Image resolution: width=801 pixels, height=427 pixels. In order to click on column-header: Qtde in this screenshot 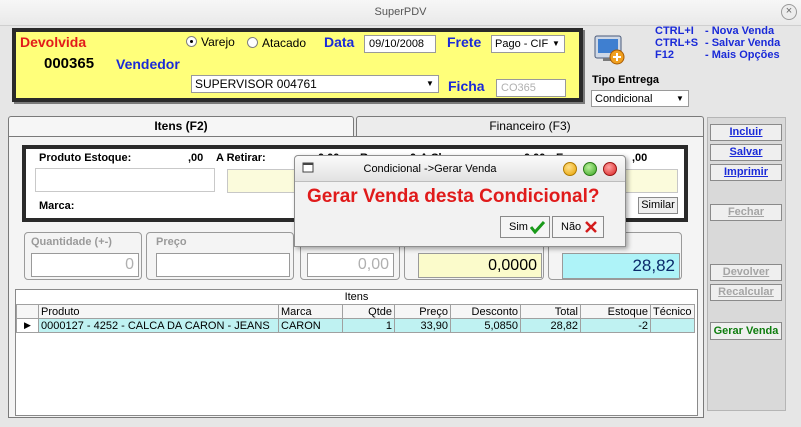, I will do `click(368, 311)`.